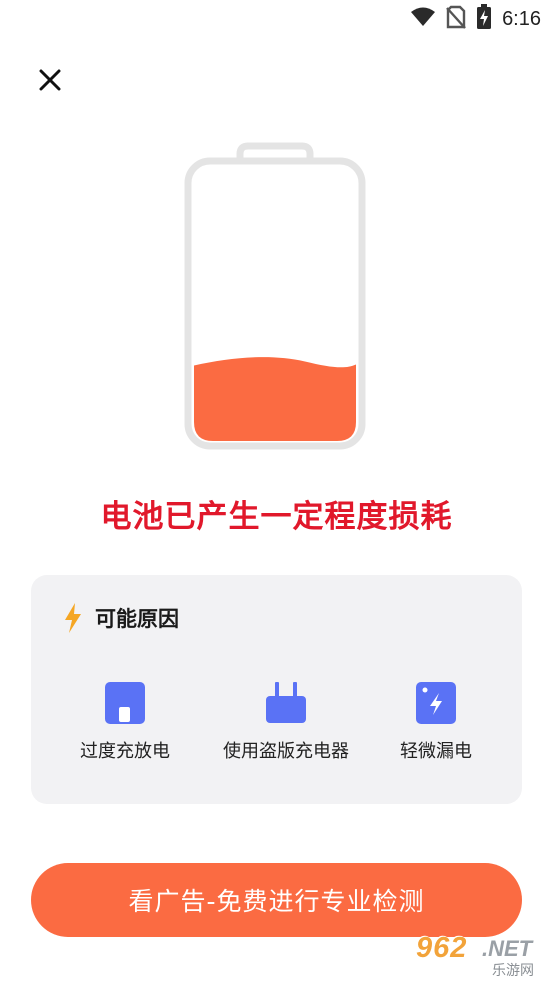 This screenshot has width=553, height=983. I want to click on status-bar: 6:16, so click(276, 19).